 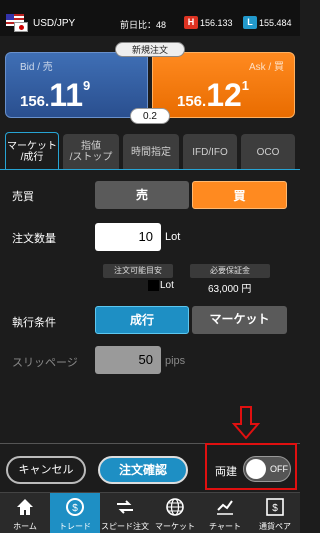 What do you see at coordinates (138, 271) in the screenshot?
I see `available-label: 注文可能目安` at bounding box center [138, 271].